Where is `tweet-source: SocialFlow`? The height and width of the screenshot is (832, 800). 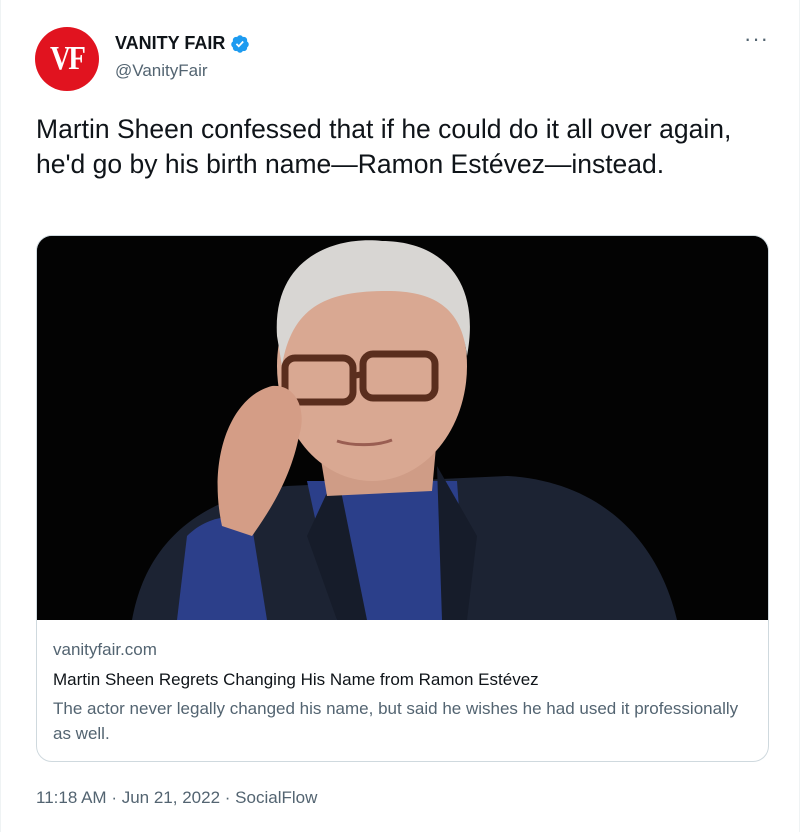 tweet-source: SocialFlow is located at coordinates (276, 797).